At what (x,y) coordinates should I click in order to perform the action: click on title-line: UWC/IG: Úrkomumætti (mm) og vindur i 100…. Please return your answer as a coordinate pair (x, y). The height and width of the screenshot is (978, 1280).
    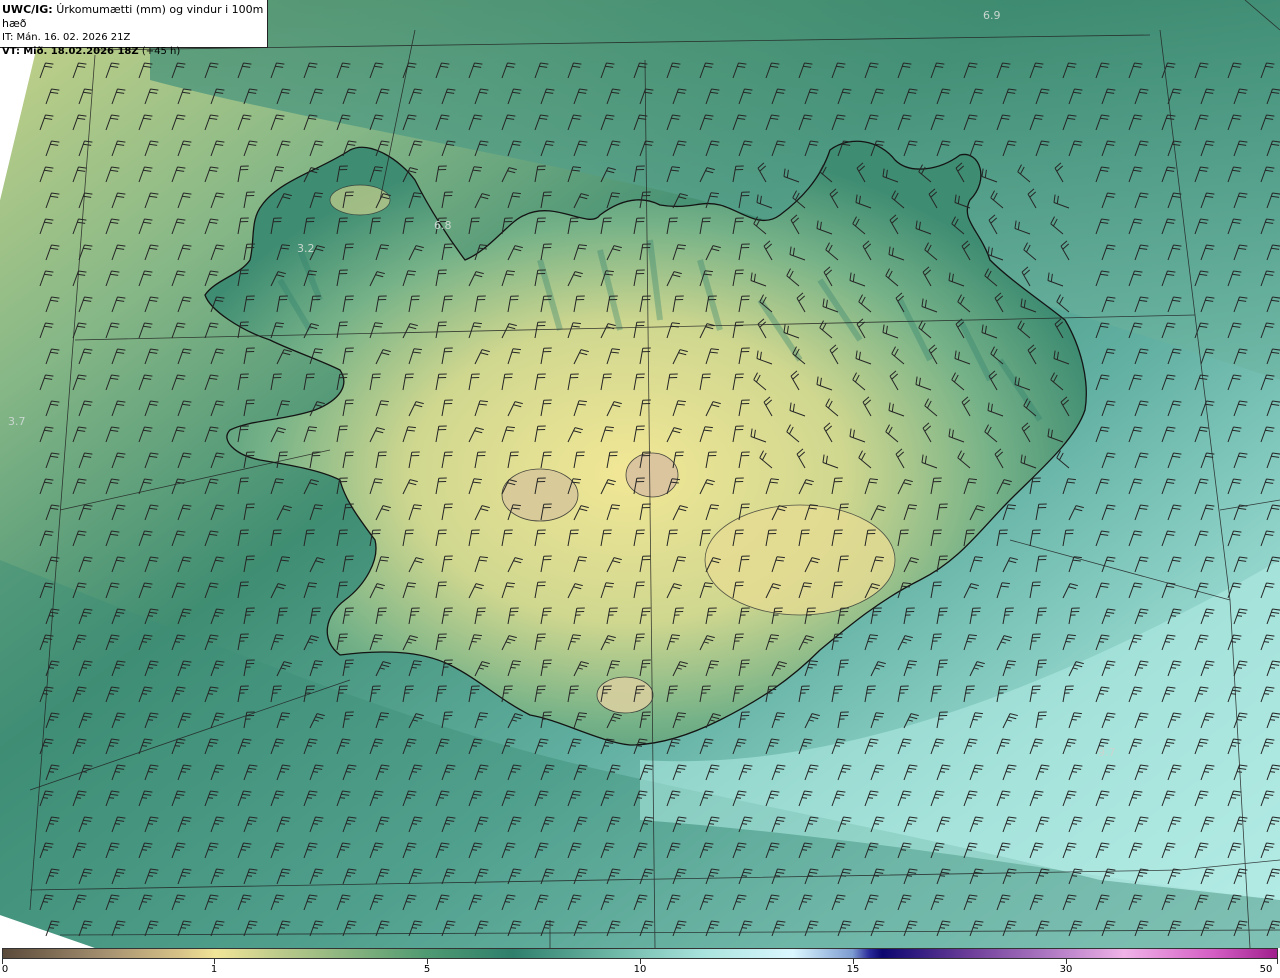
    Looking at the image, I should click on (134, 17).